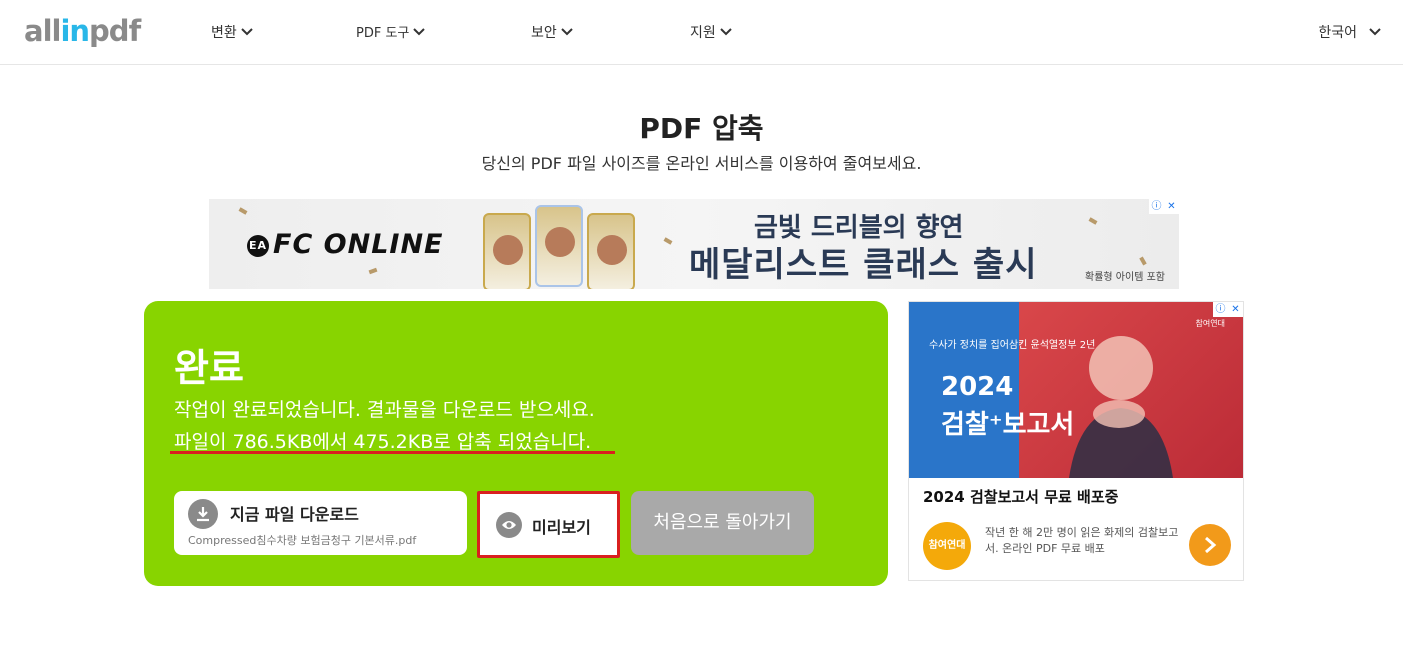 The image size is (1403, 657). I want to click on side-ad-big1: 2024, so click(977, 387).